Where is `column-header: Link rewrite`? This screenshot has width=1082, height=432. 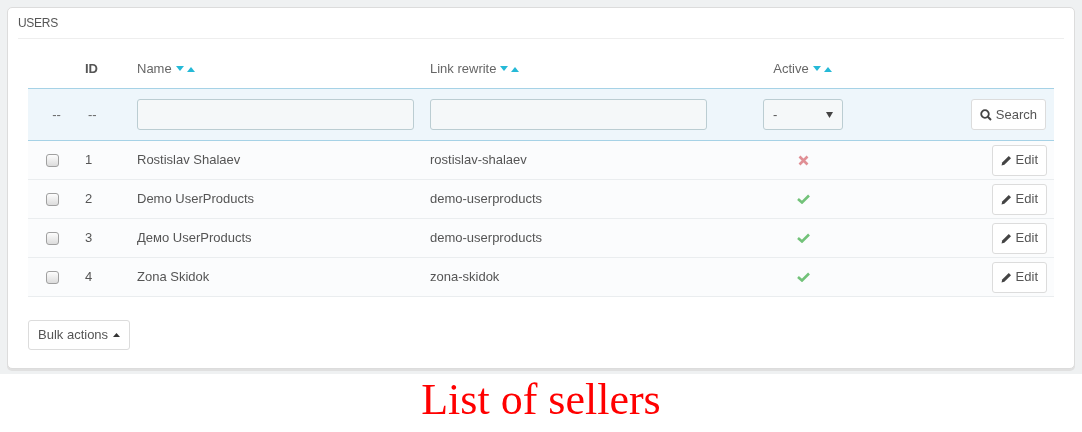
column-header: Link rewrite is located at coordinates (463, 69).